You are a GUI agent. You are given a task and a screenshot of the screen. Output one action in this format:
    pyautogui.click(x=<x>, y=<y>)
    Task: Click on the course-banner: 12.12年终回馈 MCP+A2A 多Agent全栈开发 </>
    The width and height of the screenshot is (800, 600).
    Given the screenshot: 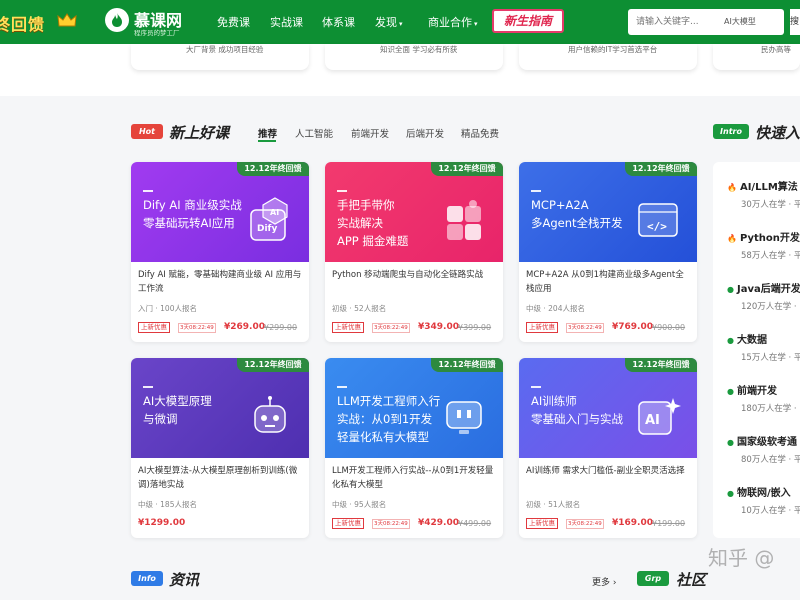 What is the action you would take?
    pyautogui.click(x=608, y=212)
    